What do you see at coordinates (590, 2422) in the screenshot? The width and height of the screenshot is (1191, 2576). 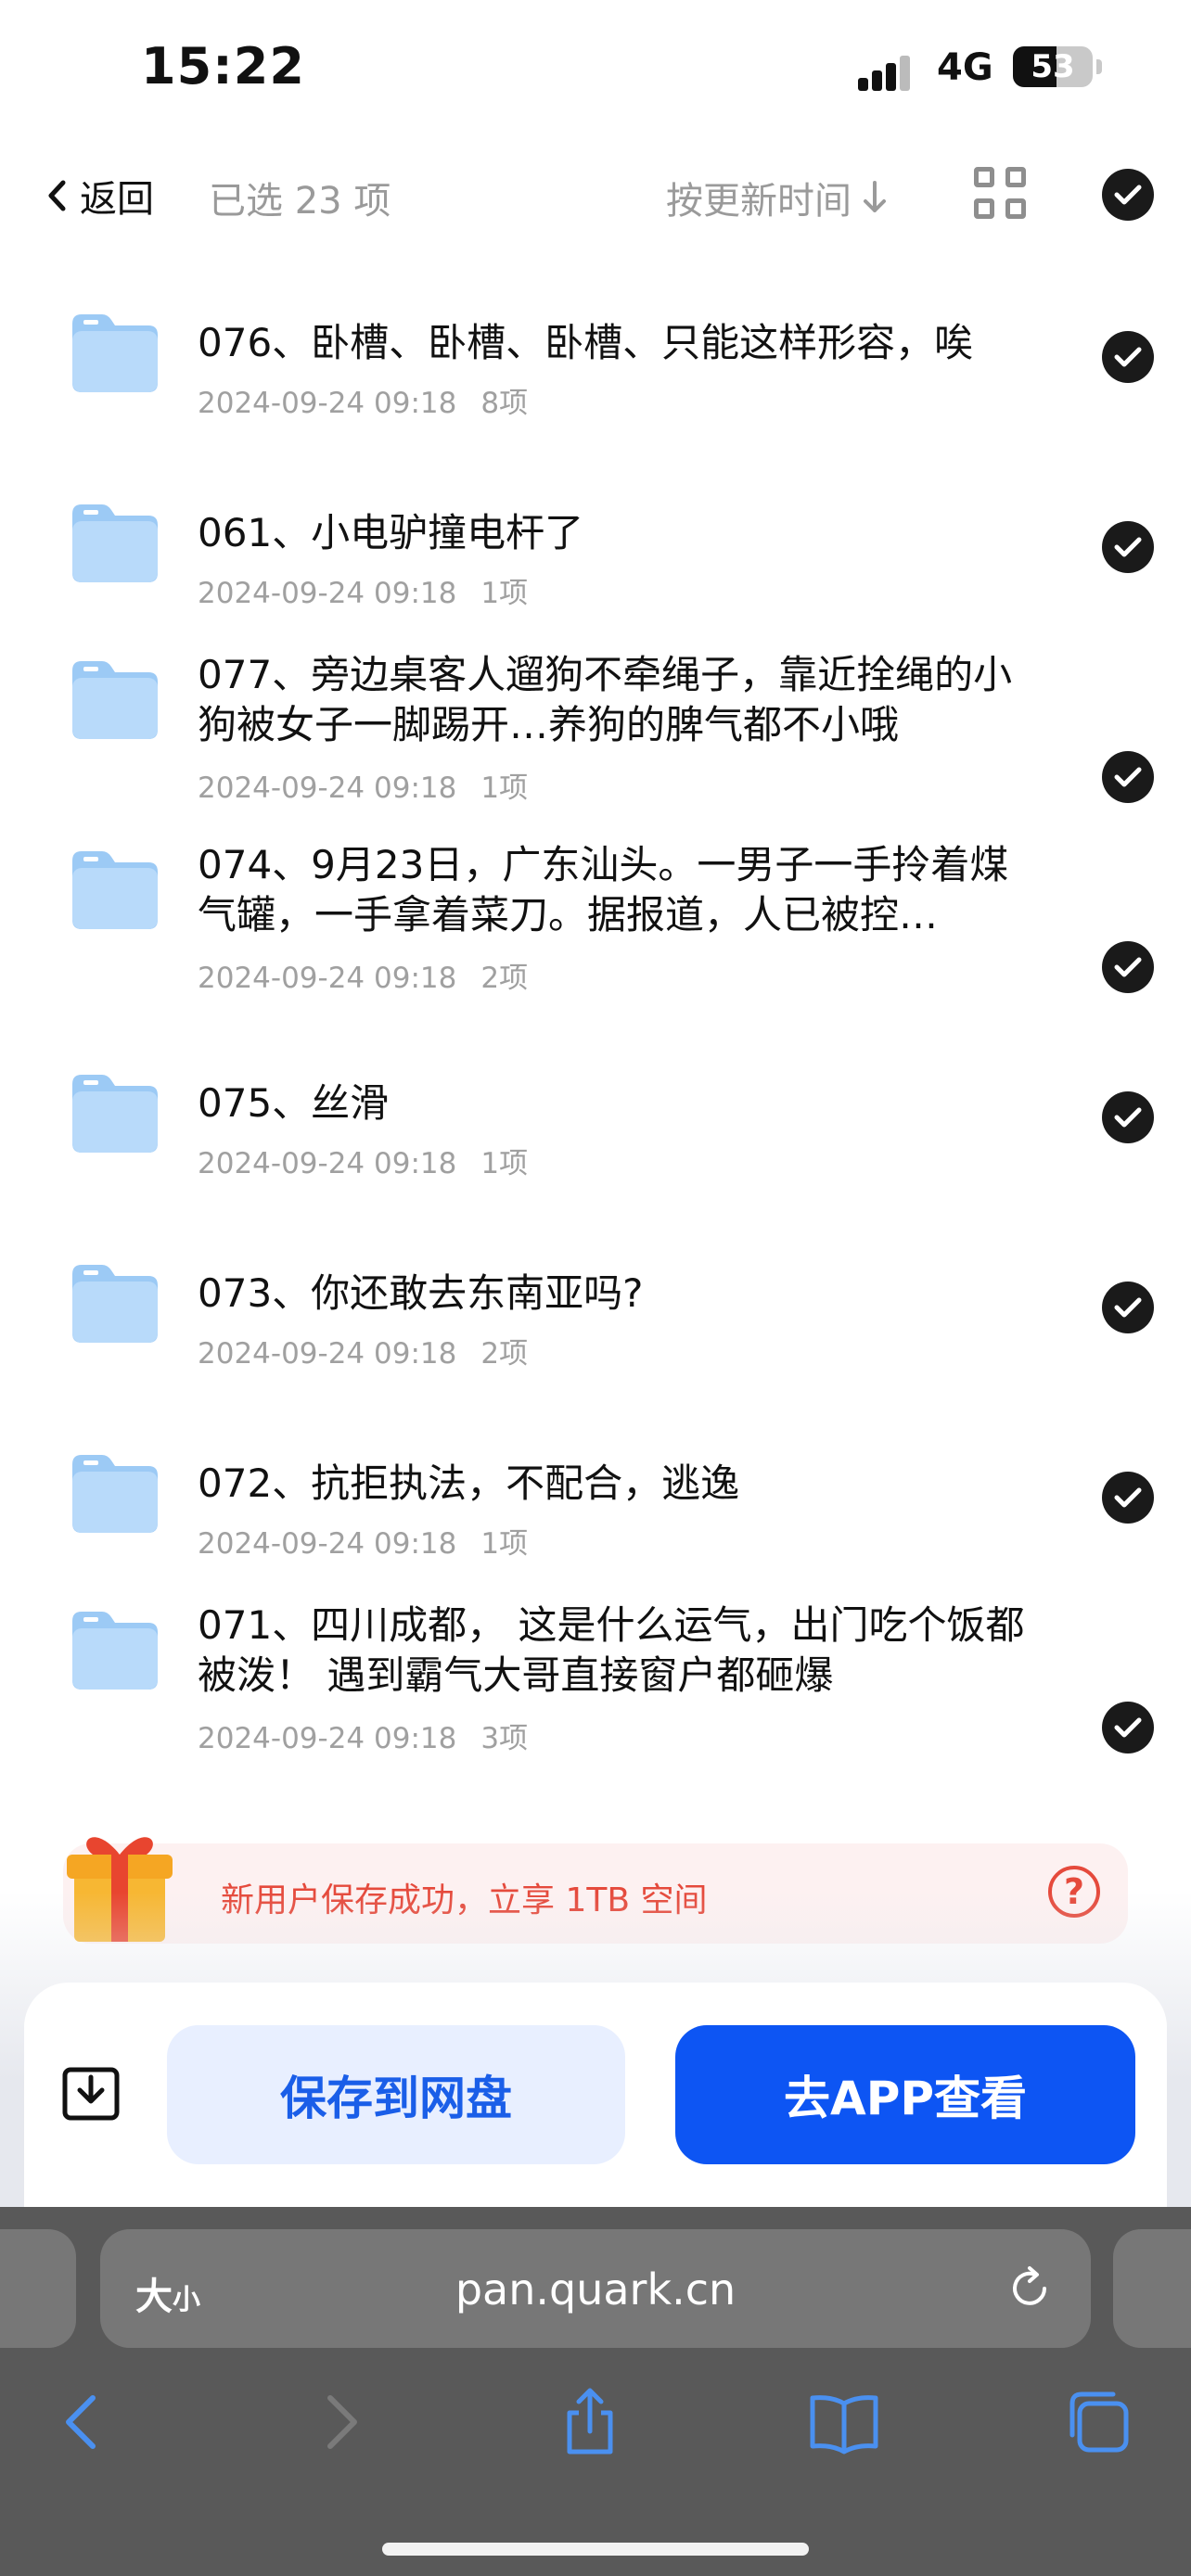 I see `share-icon` at bounding box center [590, 2422].